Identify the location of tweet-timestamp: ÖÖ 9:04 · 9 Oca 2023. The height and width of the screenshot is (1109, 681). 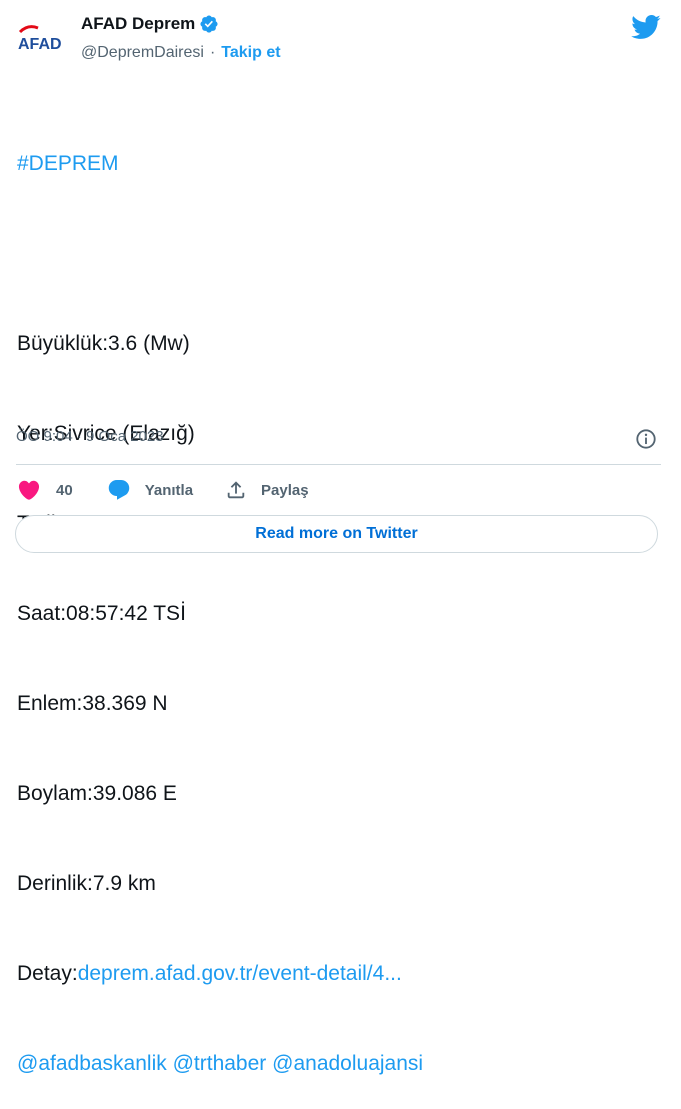
(90, 436).